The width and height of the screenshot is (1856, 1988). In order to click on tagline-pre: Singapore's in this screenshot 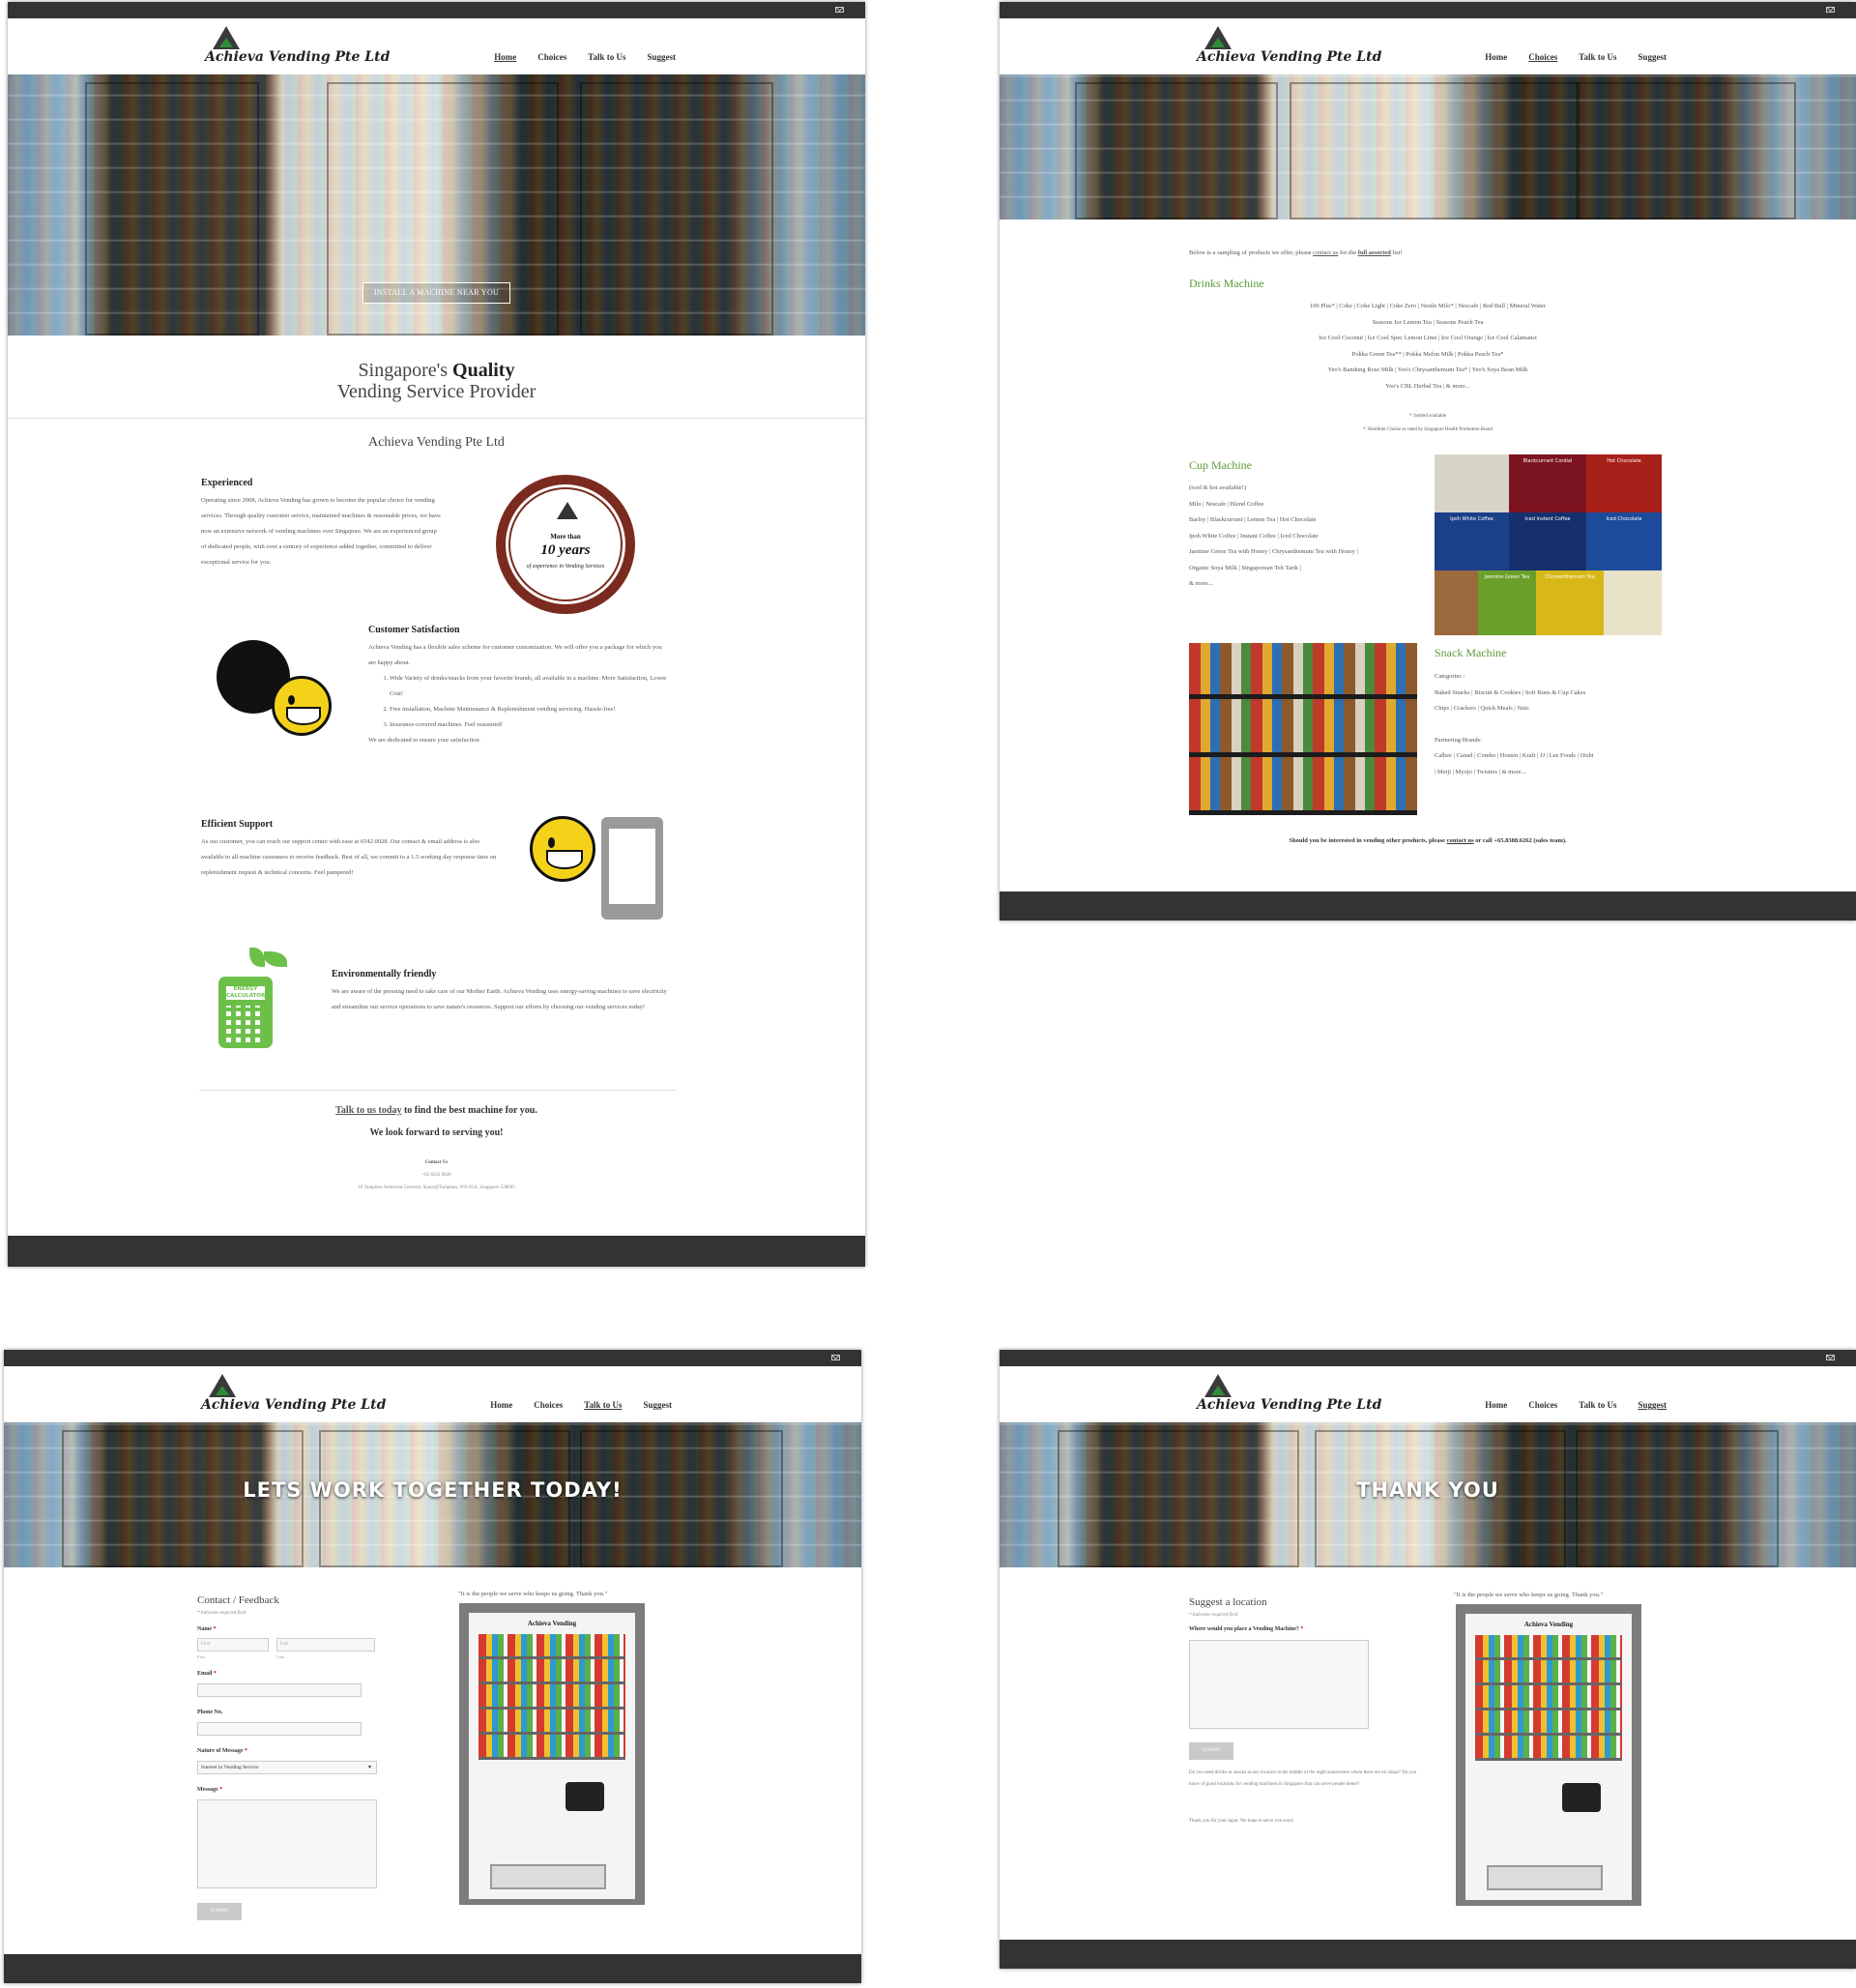, I will do `click(404, 370)`.